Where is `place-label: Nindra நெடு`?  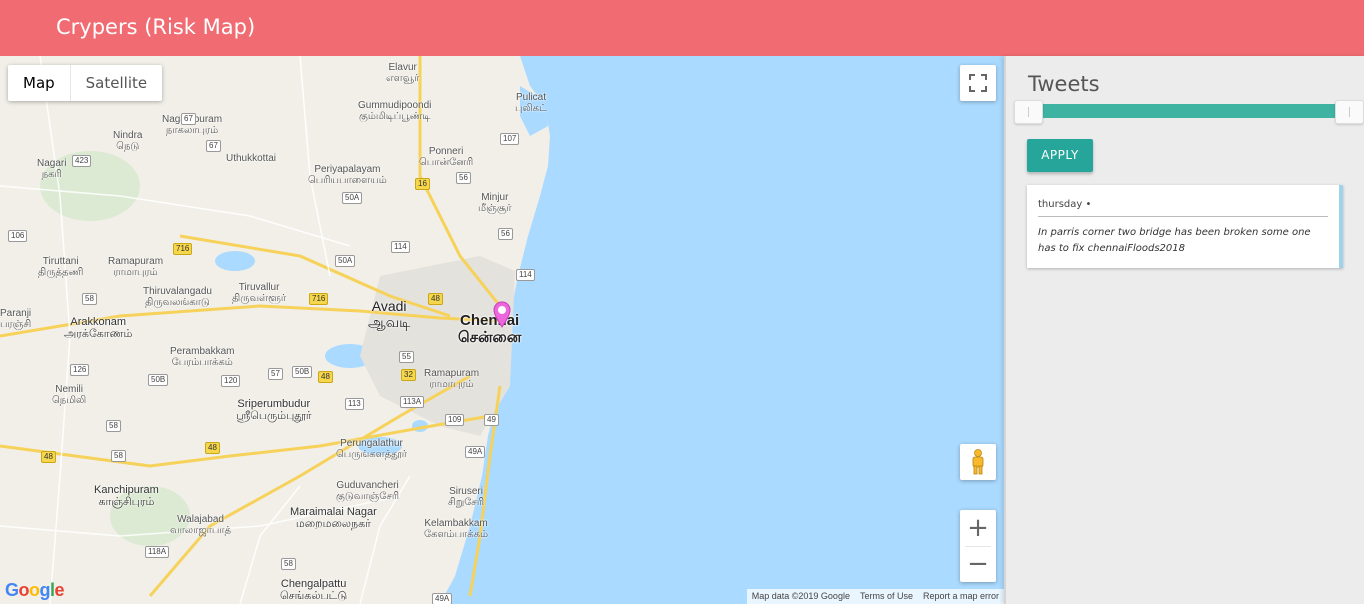
place-label: Nindra நெடு is located at coordinates (128, 141).